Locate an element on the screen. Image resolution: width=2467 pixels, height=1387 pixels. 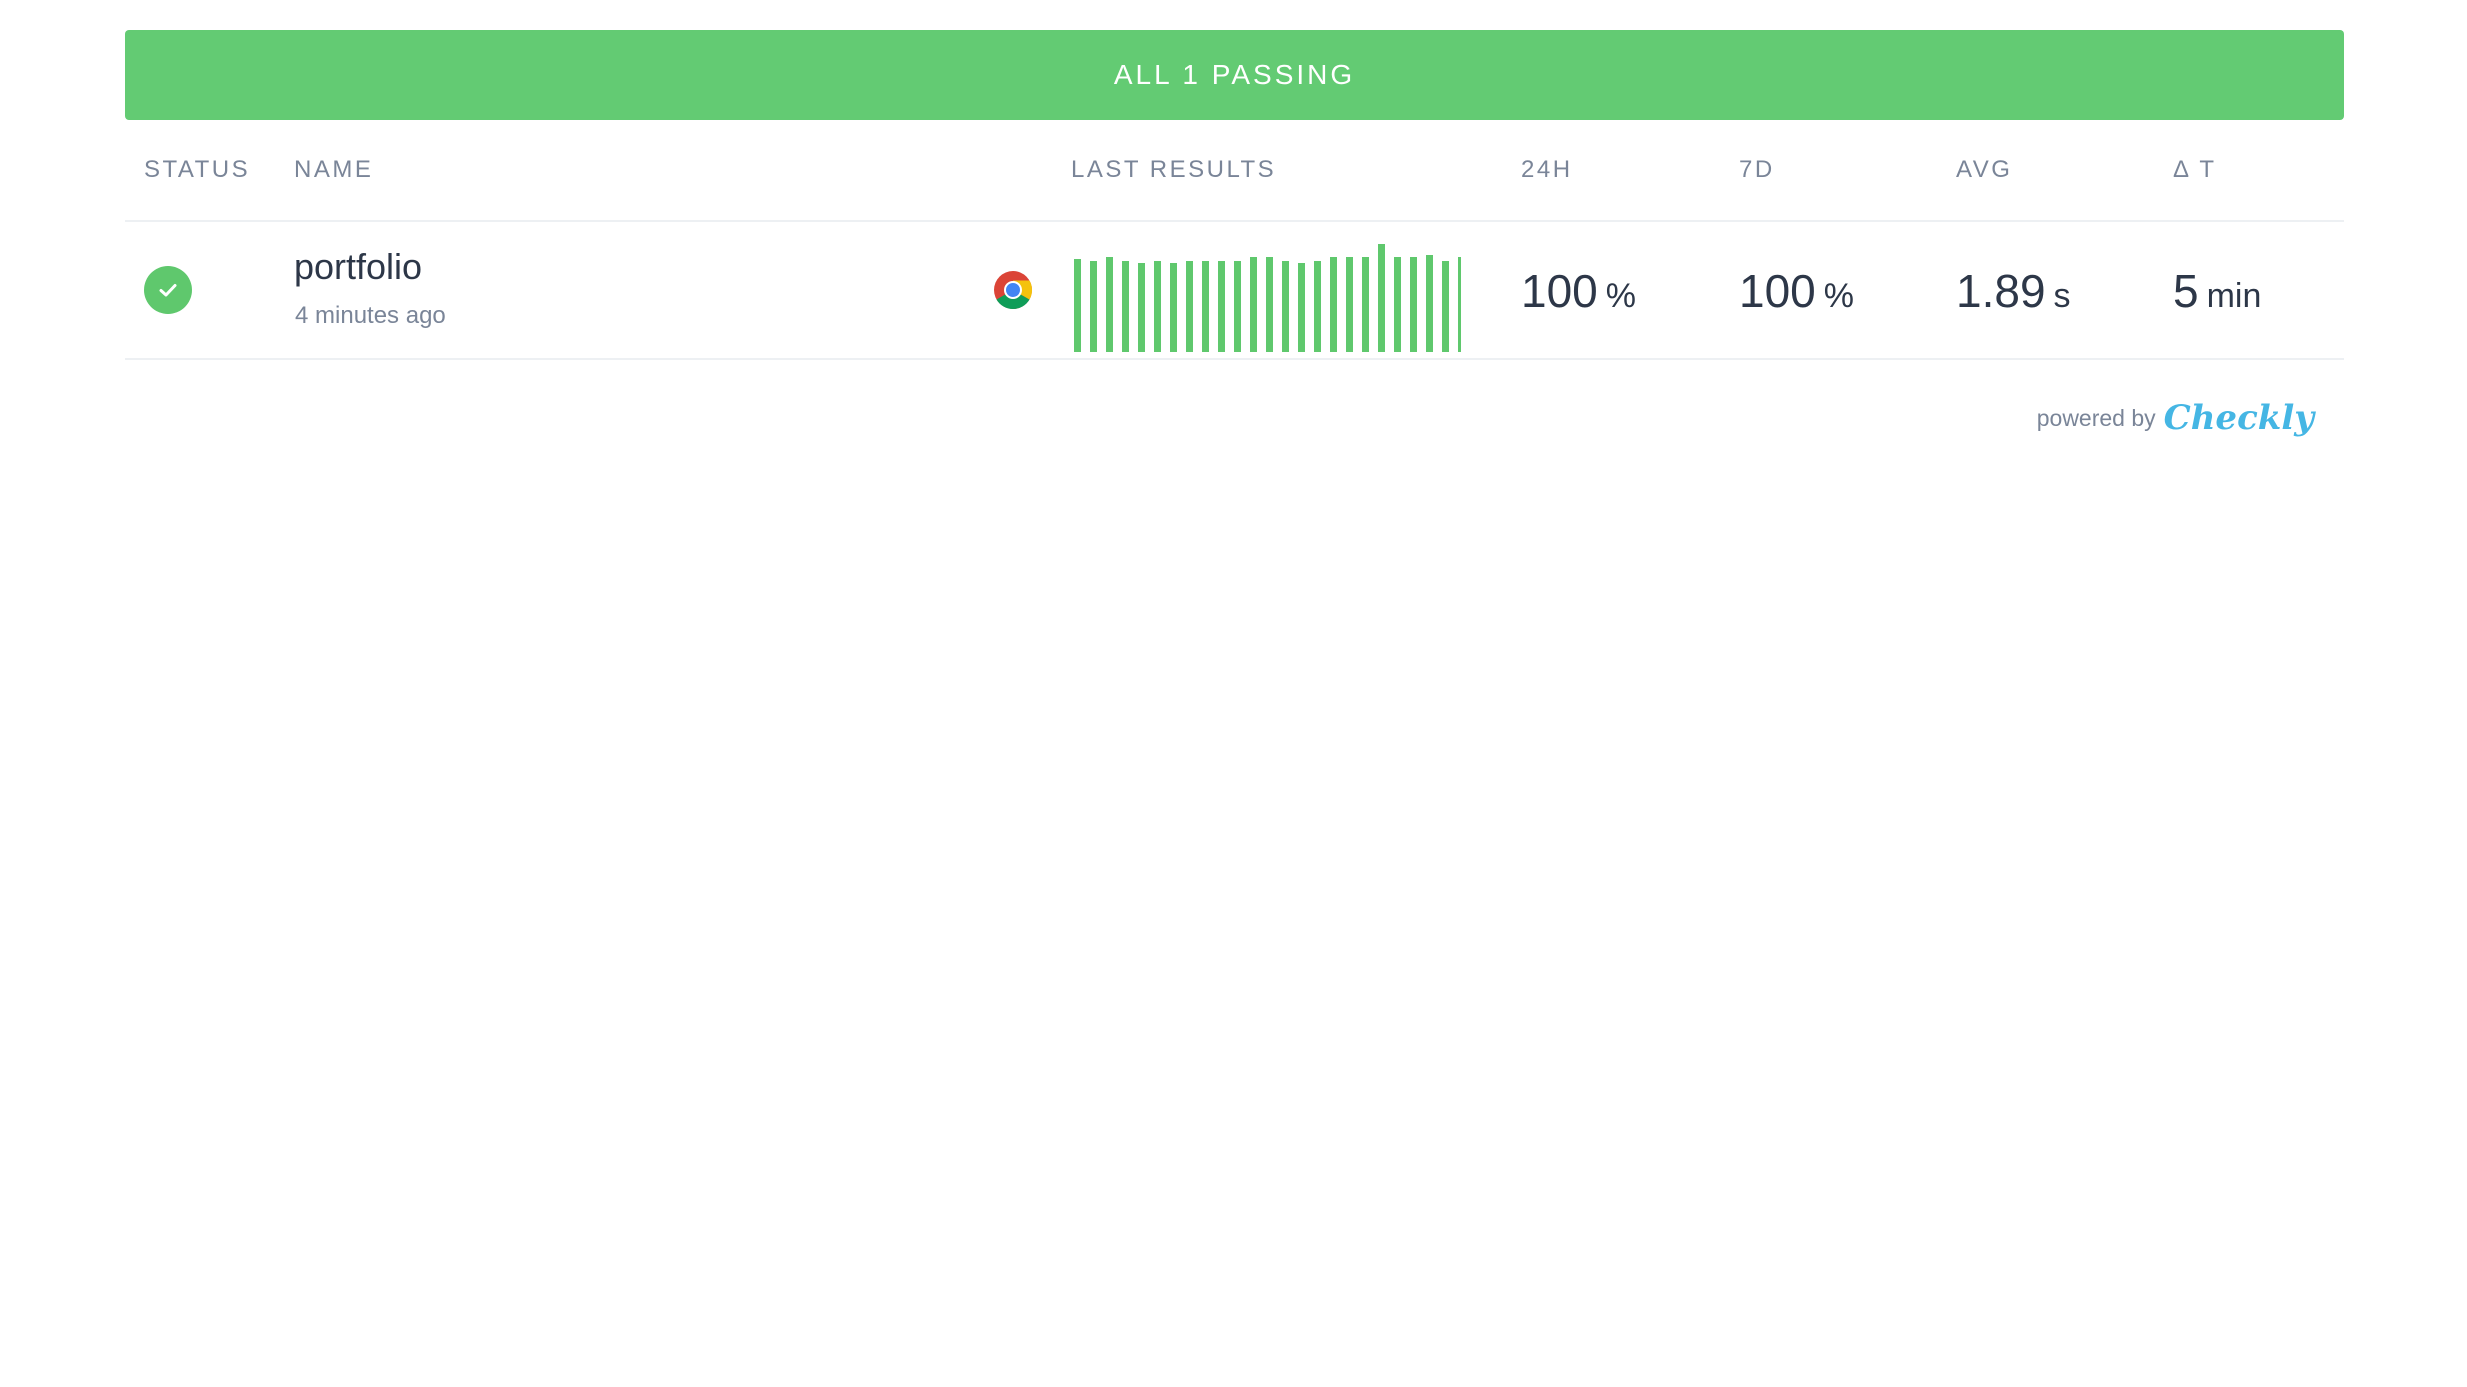
chrome-icon is located at coordinates (1013, 290).